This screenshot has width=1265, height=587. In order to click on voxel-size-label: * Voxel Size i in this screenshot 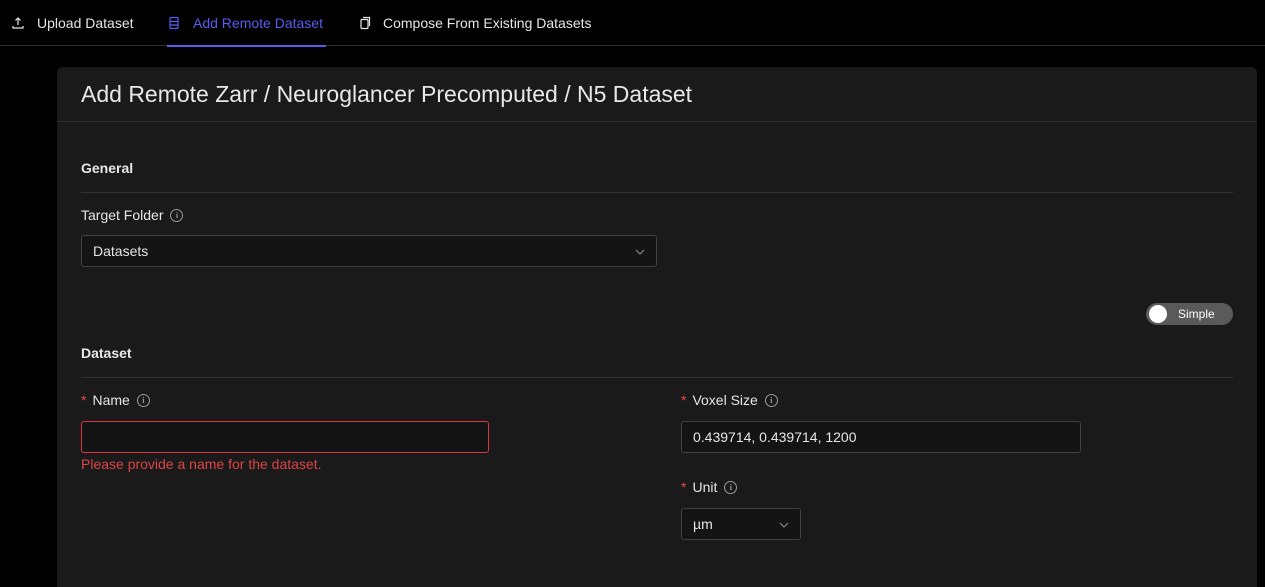, I will do `click(729, 400)`.